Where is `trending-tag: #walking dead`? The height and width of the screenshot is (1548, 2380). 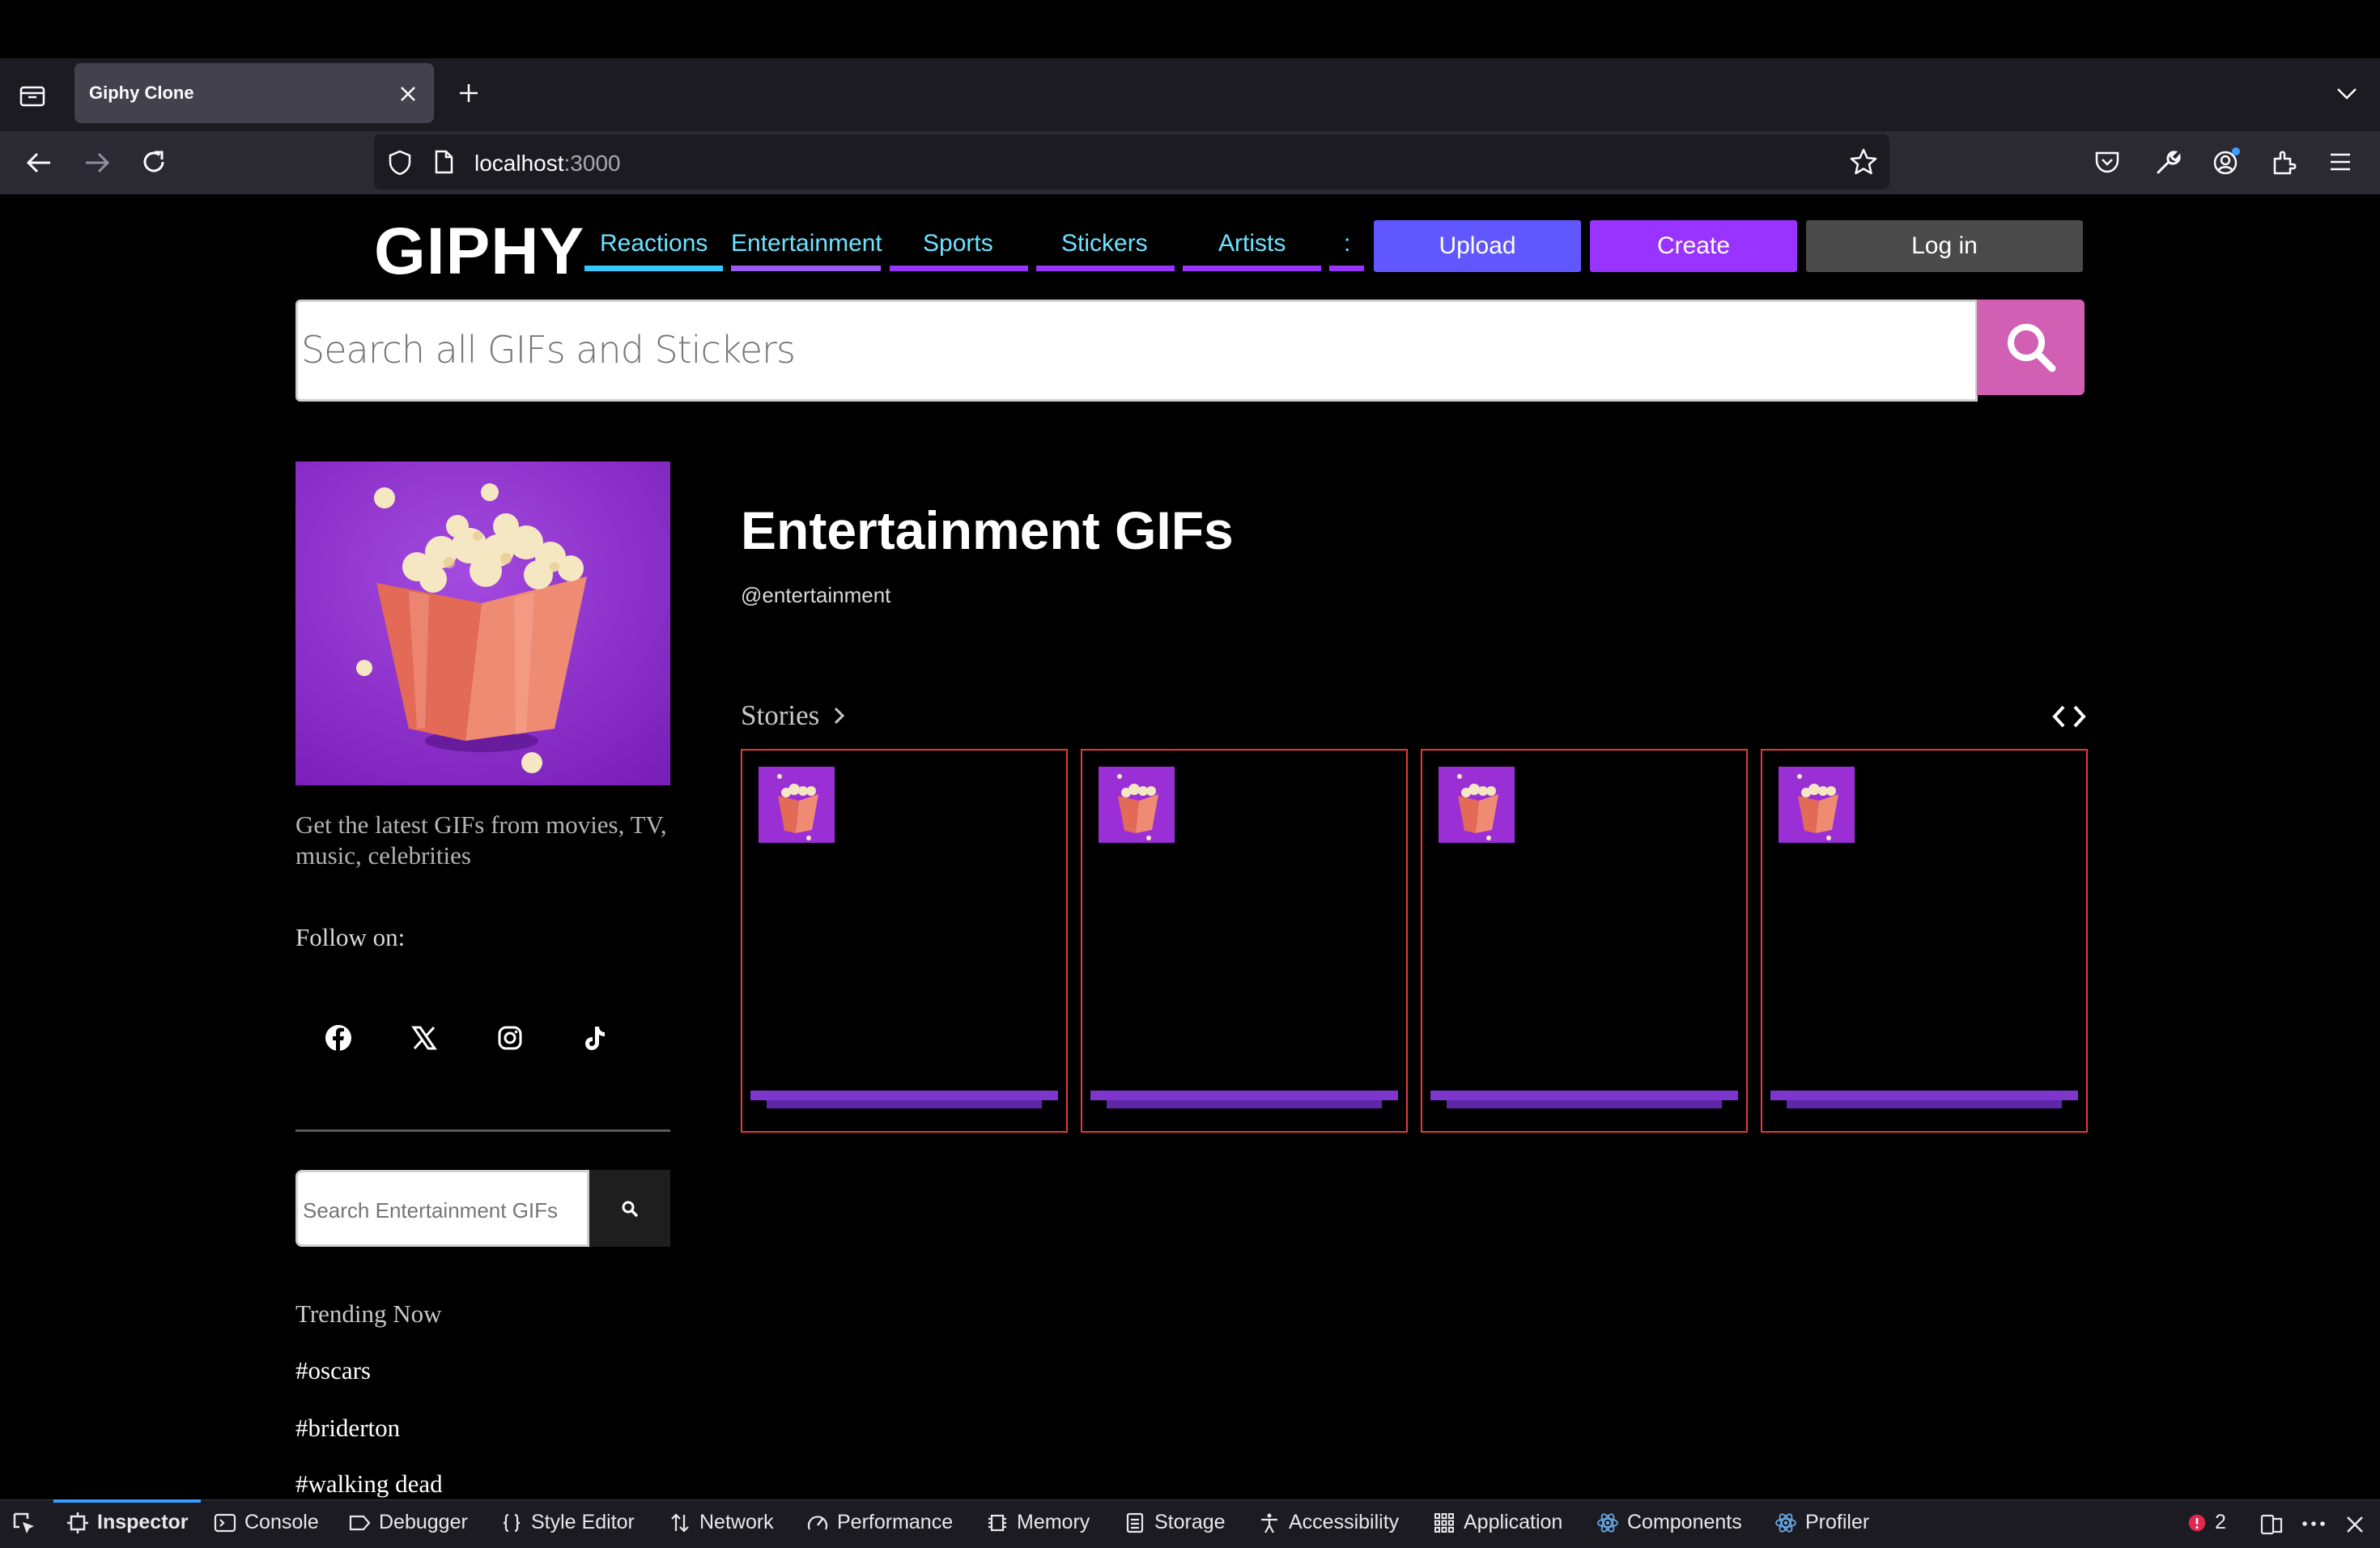
trending-tag: #walking dead is located at coordinates (369, 1484).